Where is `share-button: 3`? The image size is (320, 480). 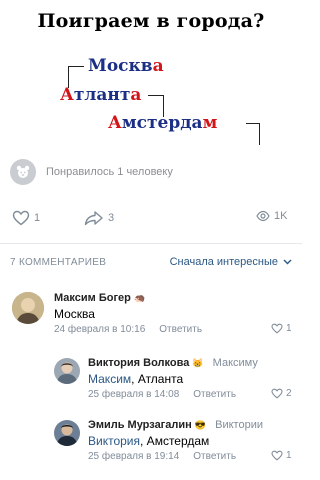 share-button: 3 is located at coordinates (99, 218).